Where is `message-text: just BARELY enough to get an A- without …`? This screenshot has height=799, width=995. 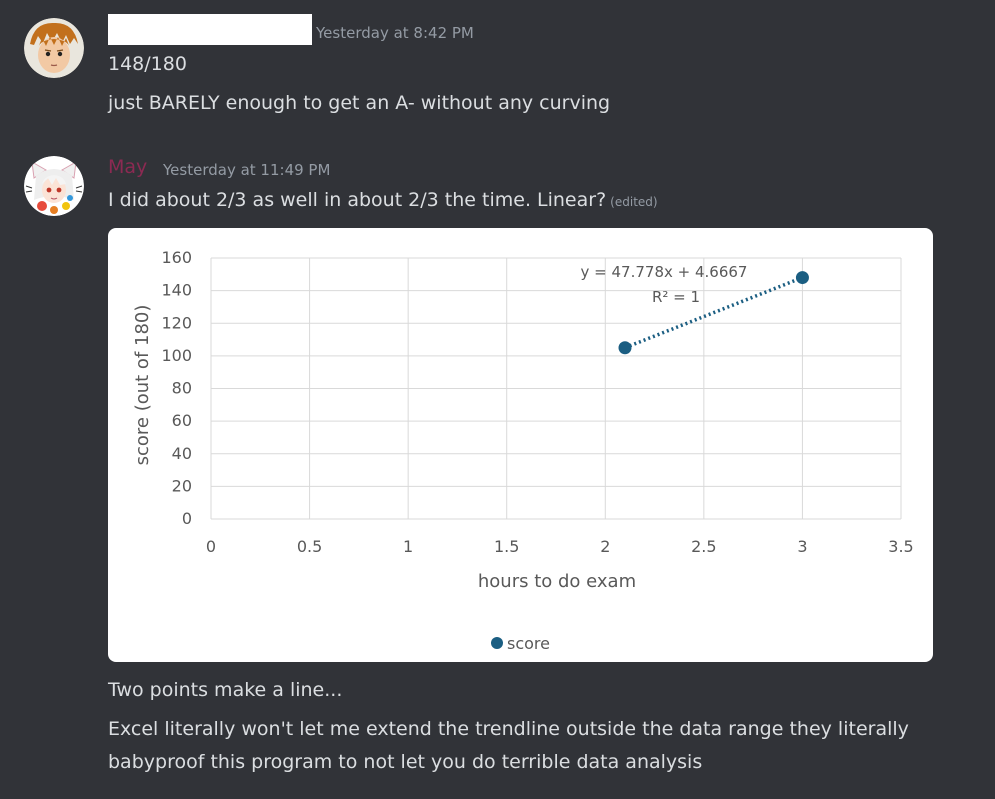
message-text: just BARELY enough to get an A- without … is located at coordinates (359, 103).